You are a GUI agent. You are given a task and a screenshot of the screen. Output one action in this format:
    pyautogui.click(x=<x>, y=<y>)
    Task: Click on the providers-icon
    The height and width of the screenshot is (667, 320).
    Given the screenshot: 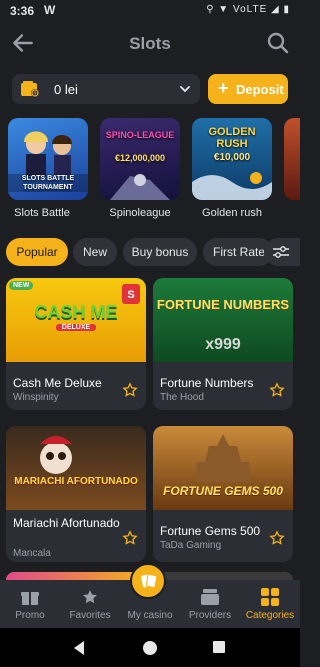 What is the action you would take?
    pyautogui.click(x=210, y=597)
    